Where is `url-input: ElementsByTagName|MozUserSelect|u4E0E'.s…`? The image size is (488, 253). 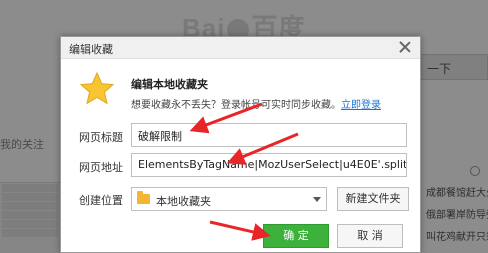 url-input: ElementsByTagName|MozUserSelect|u4E0E'.s… is located at coordinates (269, 165).